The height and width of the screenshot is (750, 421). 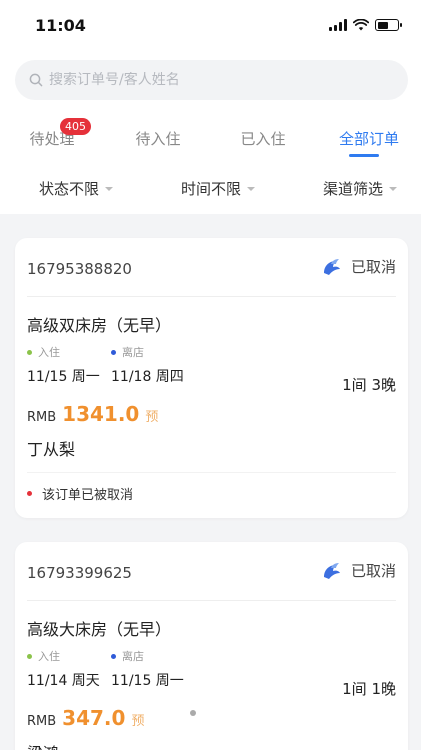 What do you see at coordinates (388, 25) in the screenshot?
I see `battery-icon` at bounding box center [388, 25].